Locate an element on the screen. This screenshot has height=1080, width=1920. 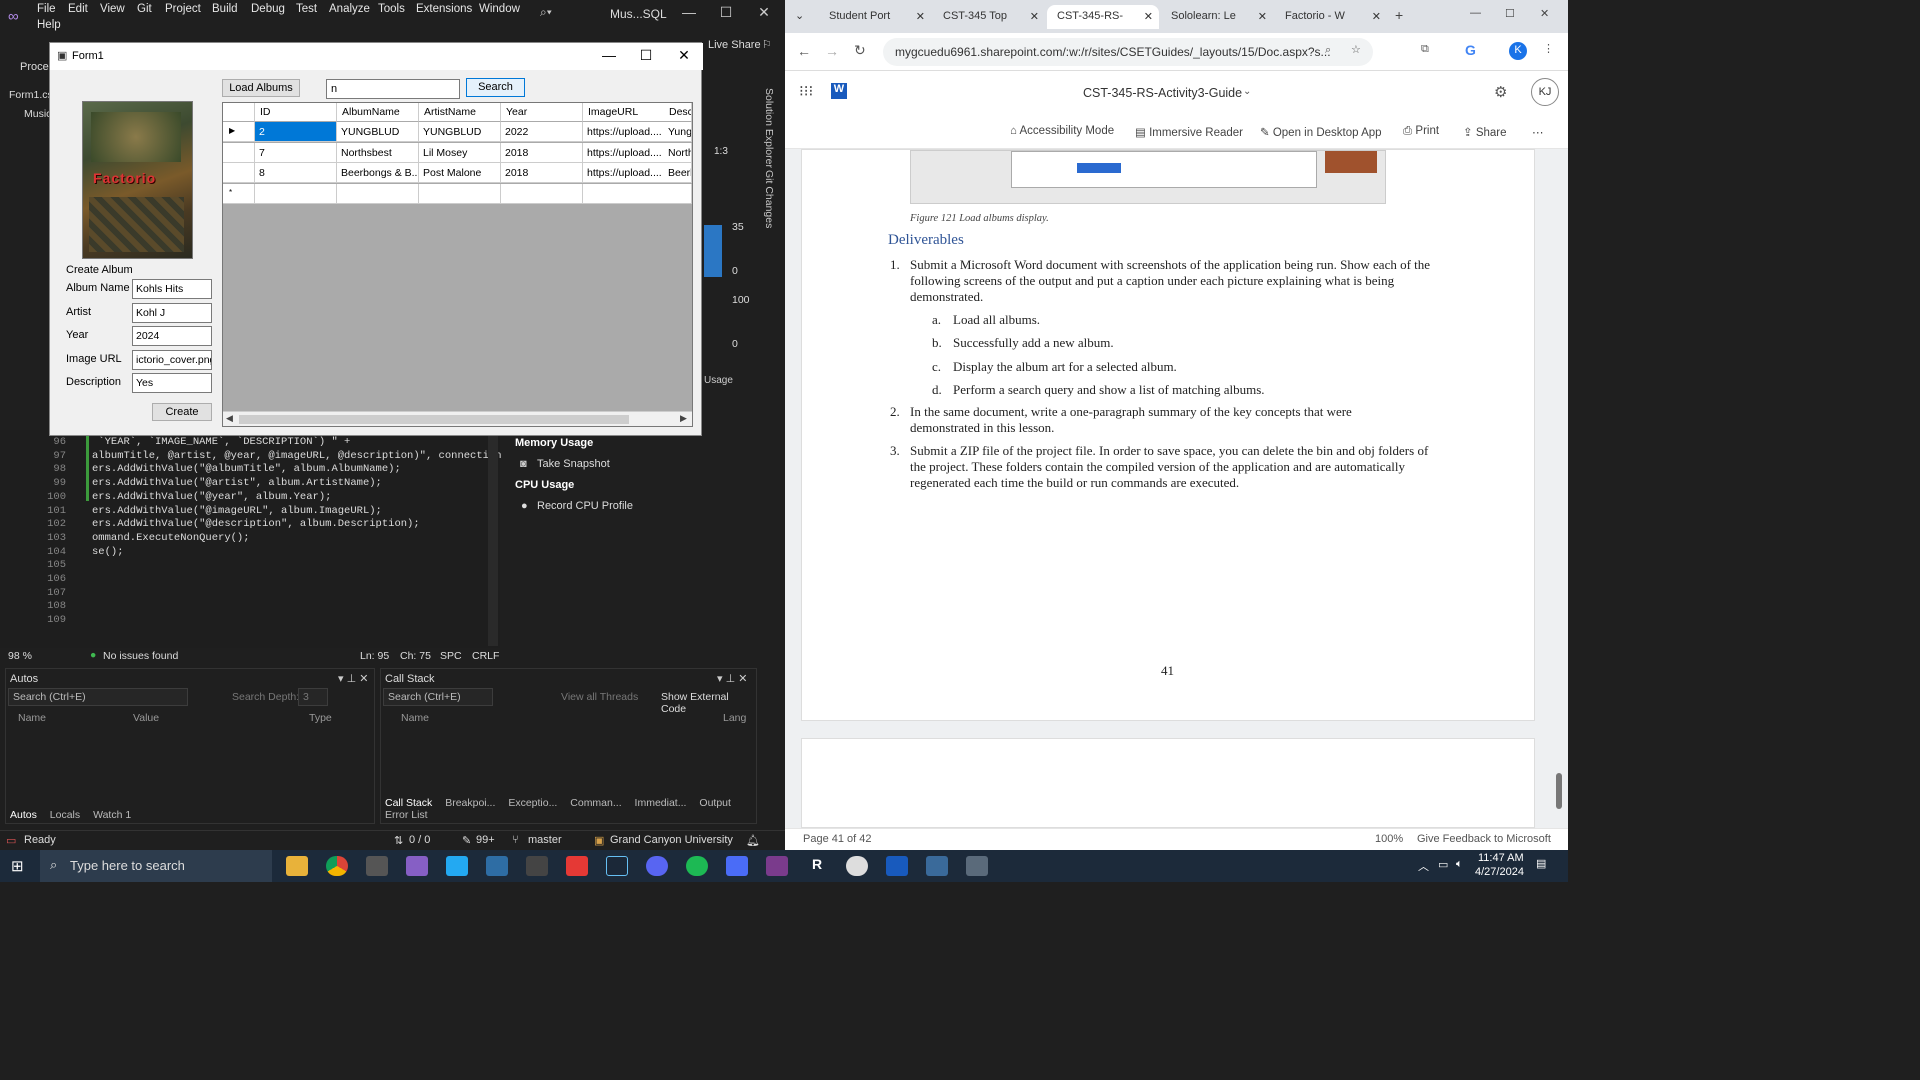
grid-column-header: Desc is located at coordinates (678, 112).